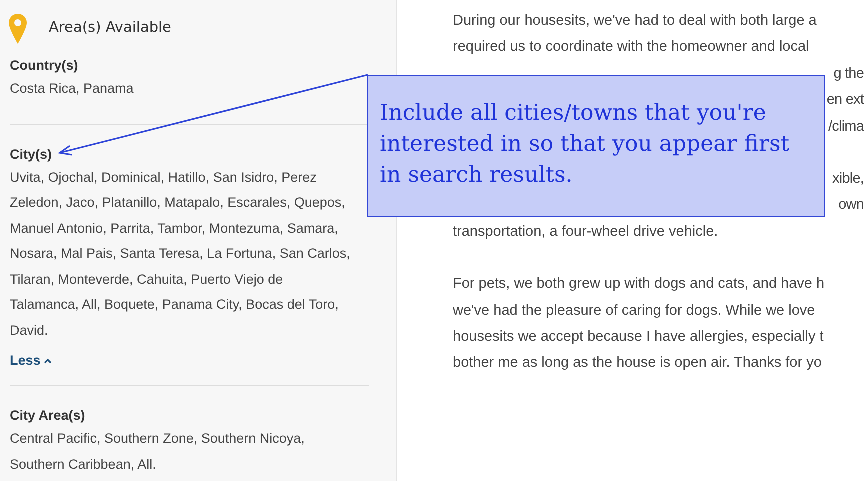 The image size is (864, 481). Describe the element at coordinates (634, 310) in the screenshot. I see `body-text: we've had the pleasure of caring for dogs. While we love` at that location.